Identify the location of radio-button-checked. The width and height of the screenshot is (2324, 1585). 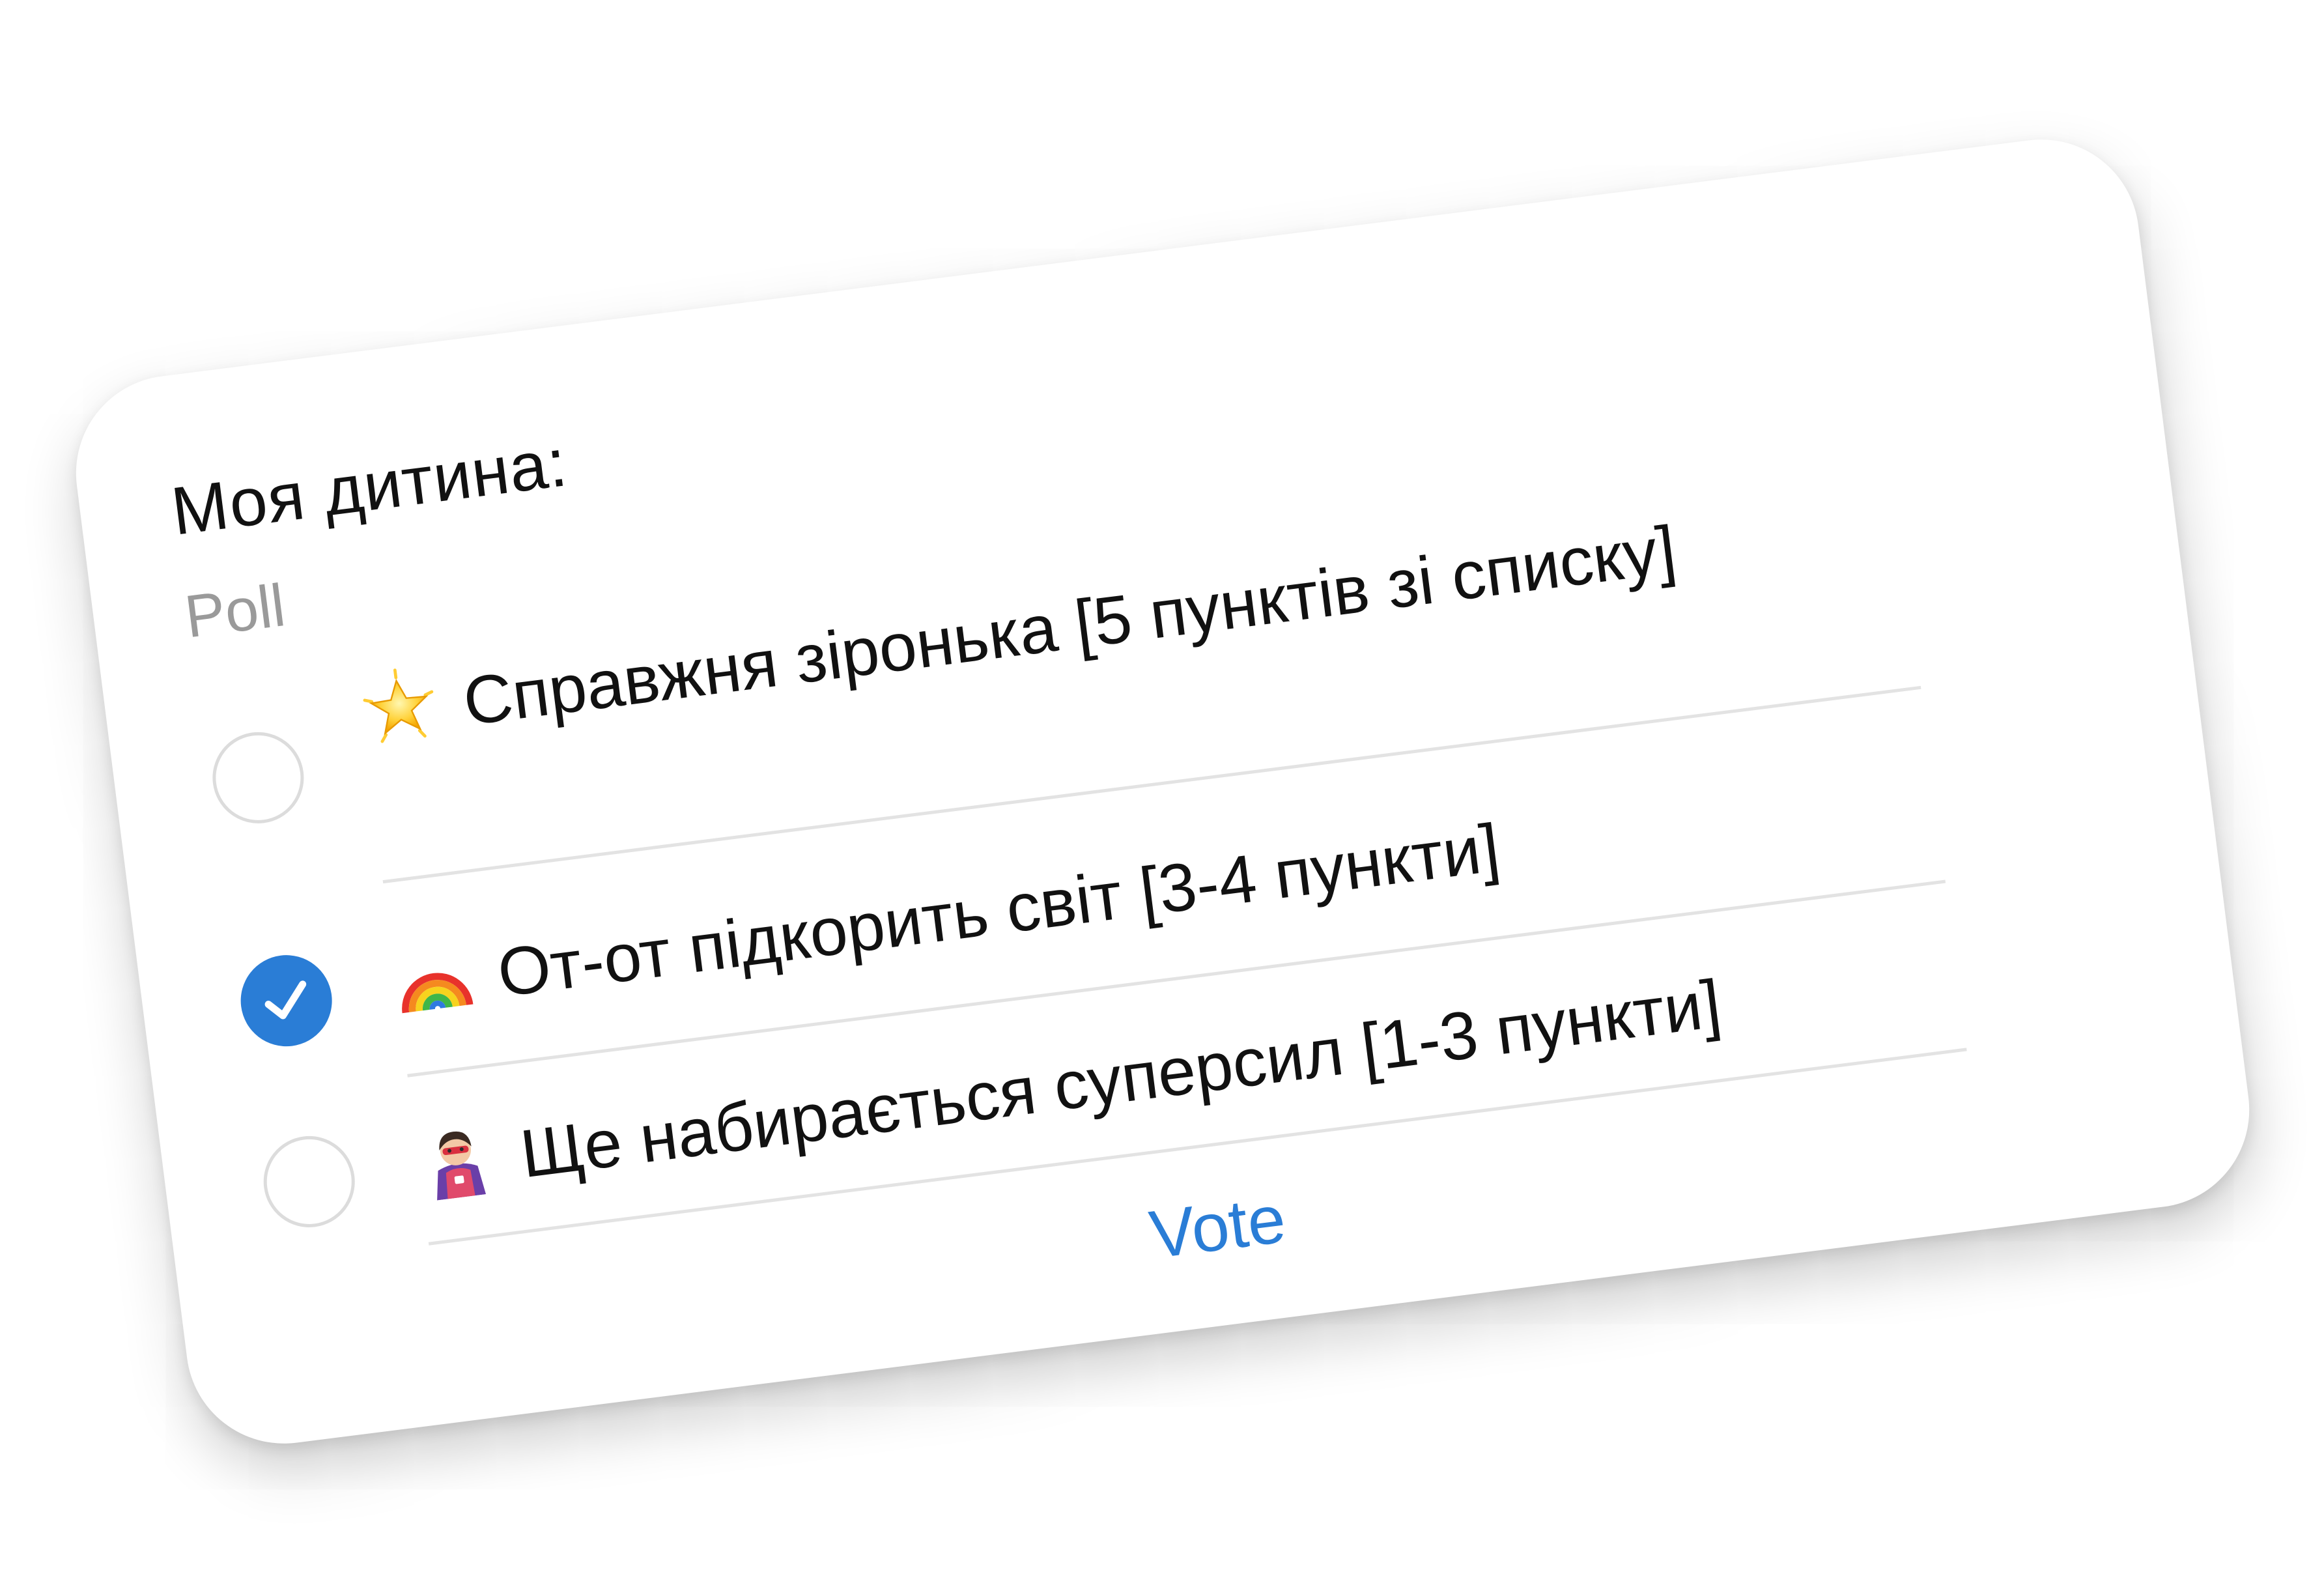
(286, 1000).